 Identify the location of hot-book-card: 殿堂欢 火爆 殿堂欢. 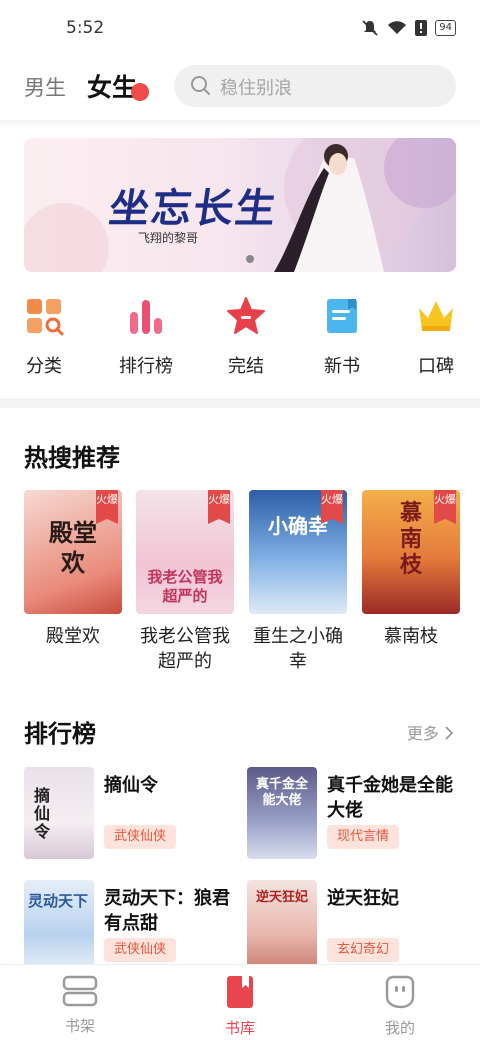
(73, 569).